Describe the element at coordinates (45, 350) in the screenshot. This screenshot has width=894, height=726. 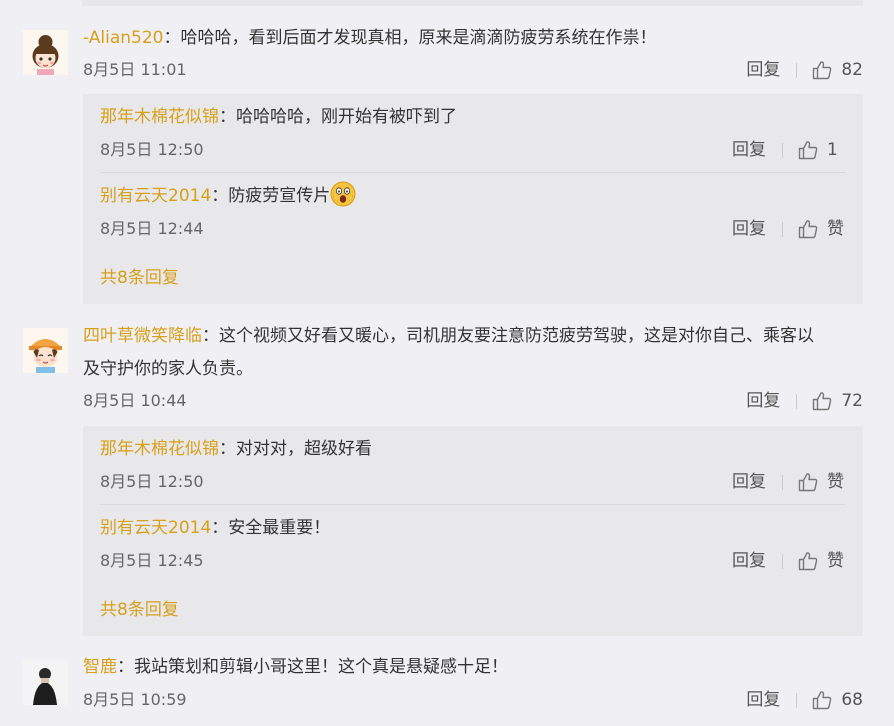
I see `cartoon-girl-hat-avatar` at that location.